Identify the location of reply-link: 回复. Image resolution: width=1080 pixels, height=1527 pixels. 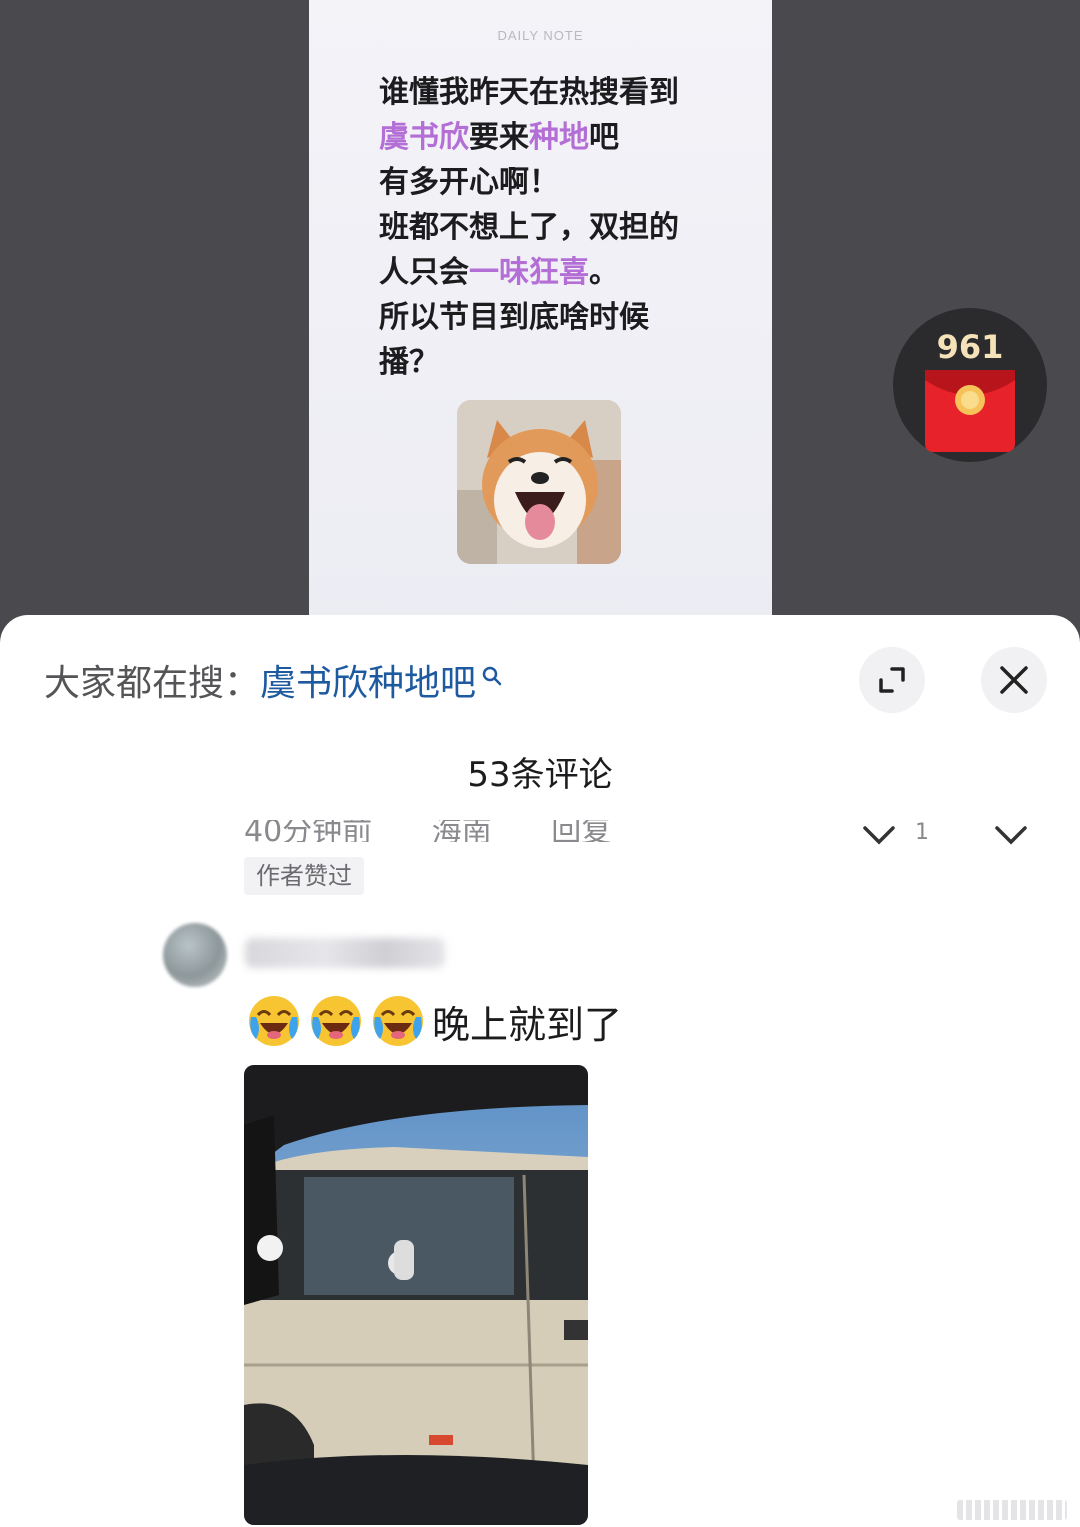
(581, 831).